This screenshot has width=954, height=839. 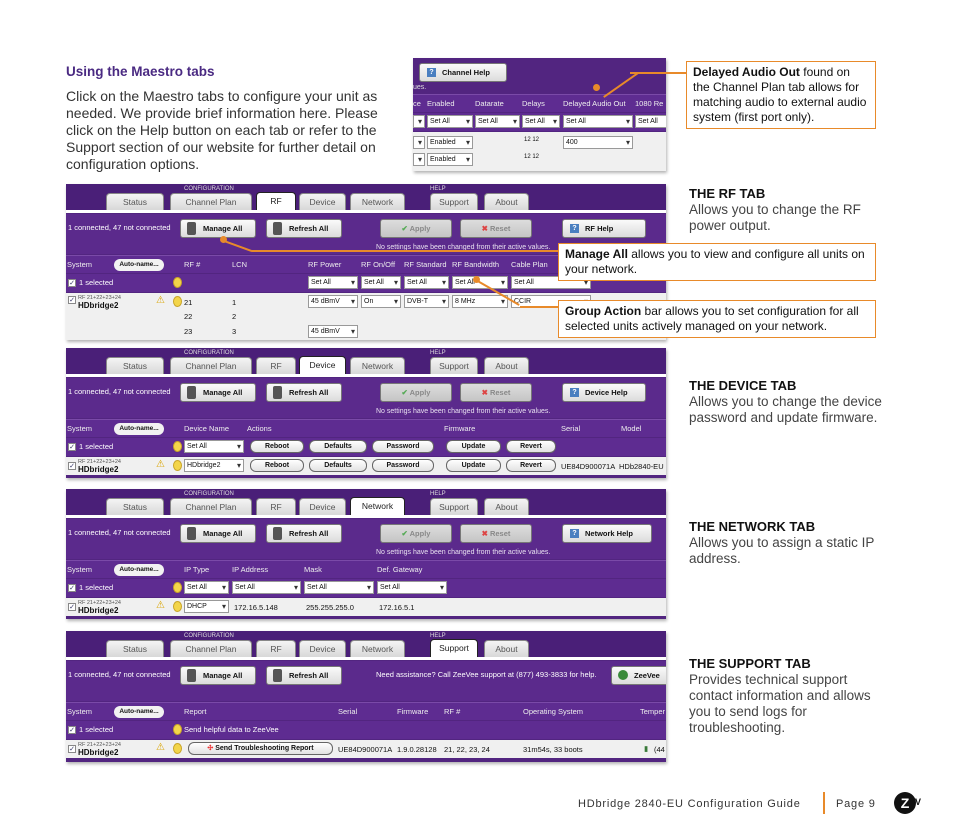 What do you see at coordinates (333, 282) in the screenshot?
I see `rf-power-set-all: Set All` at bounding box center [333, 282].